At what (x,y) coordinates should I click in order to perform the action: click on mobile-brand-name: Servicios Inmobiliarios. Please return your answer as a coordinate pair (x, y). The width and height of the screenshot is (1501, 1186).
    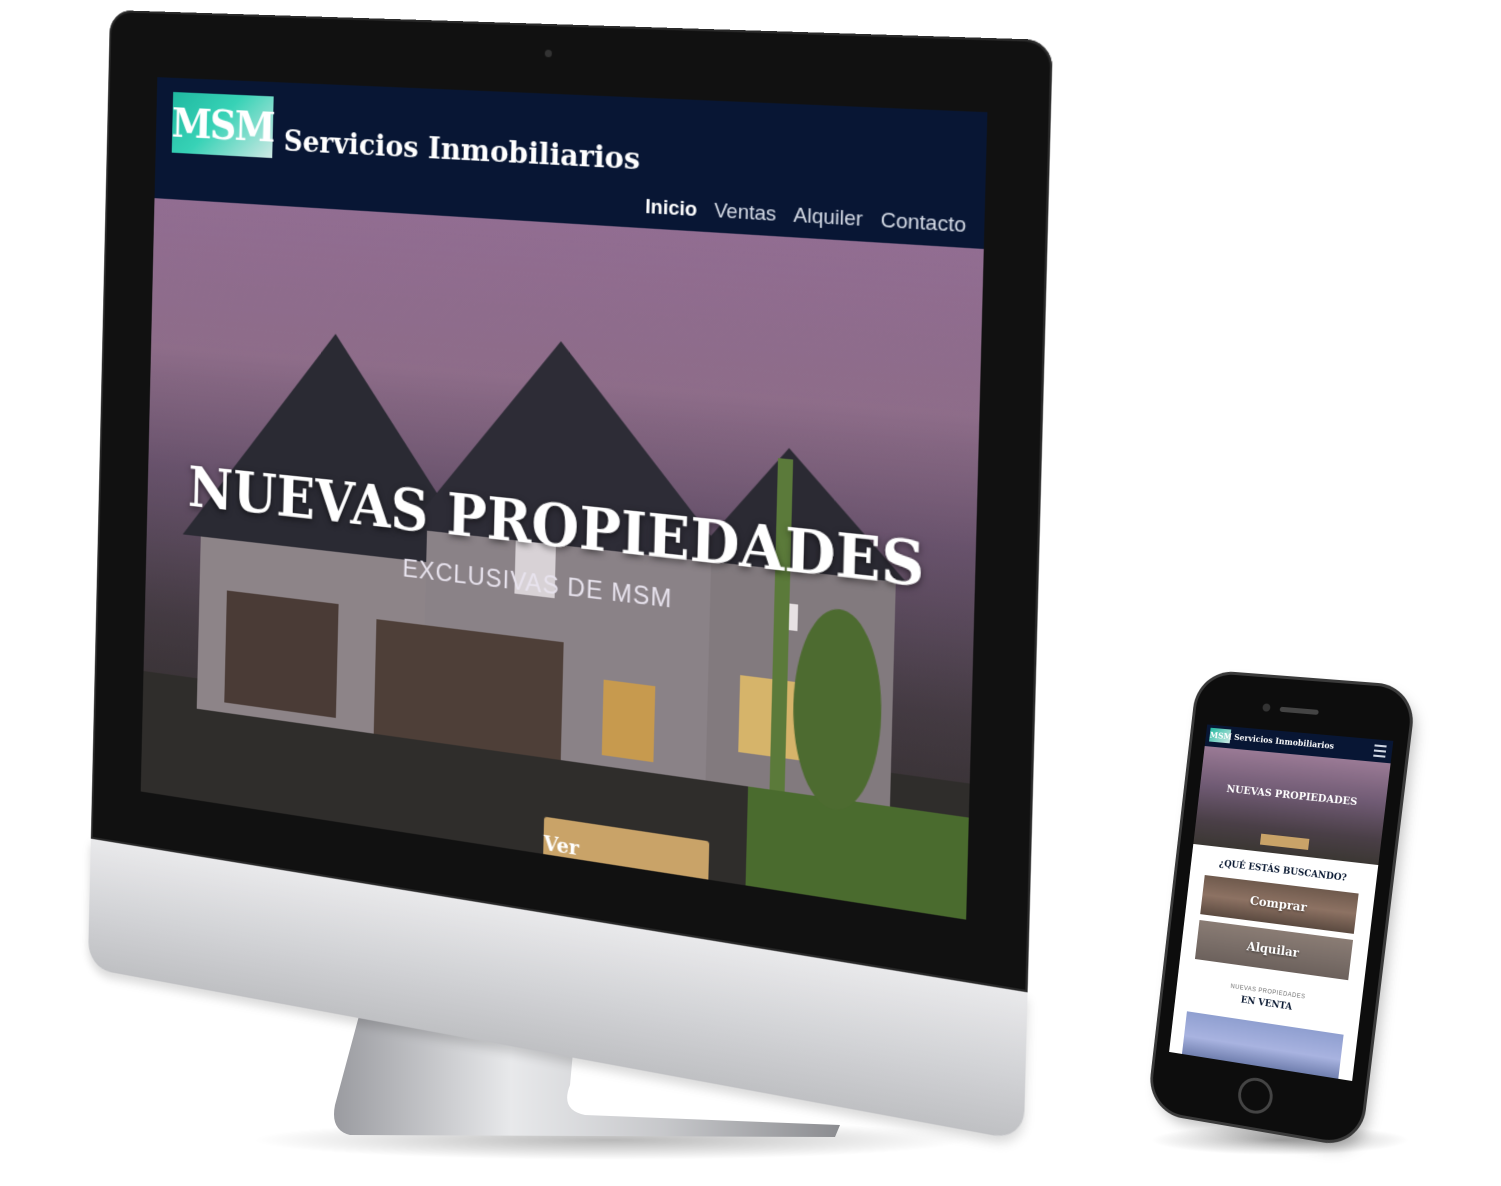
    Looking at the image, I should click on (1284, 741).